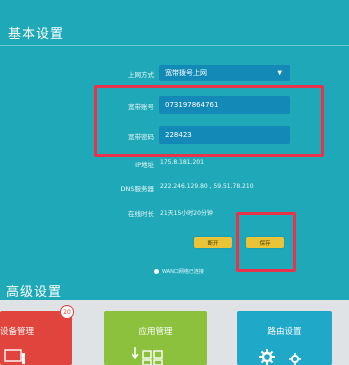 The height and width of the screenshot is (365, 349). Describe the element at coordinates (141, 214) in the screenshot. I see `online-time-label: 在线时长` at that location.